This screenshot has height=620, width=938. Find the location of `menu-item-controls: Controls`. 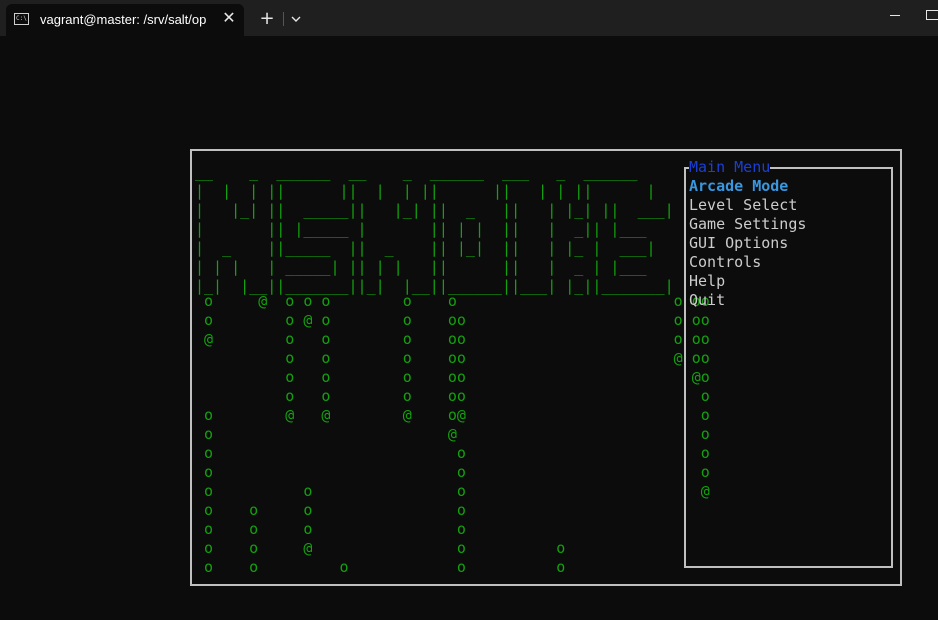

menu-item-controls: Controls is located at coordinates (747, 262).